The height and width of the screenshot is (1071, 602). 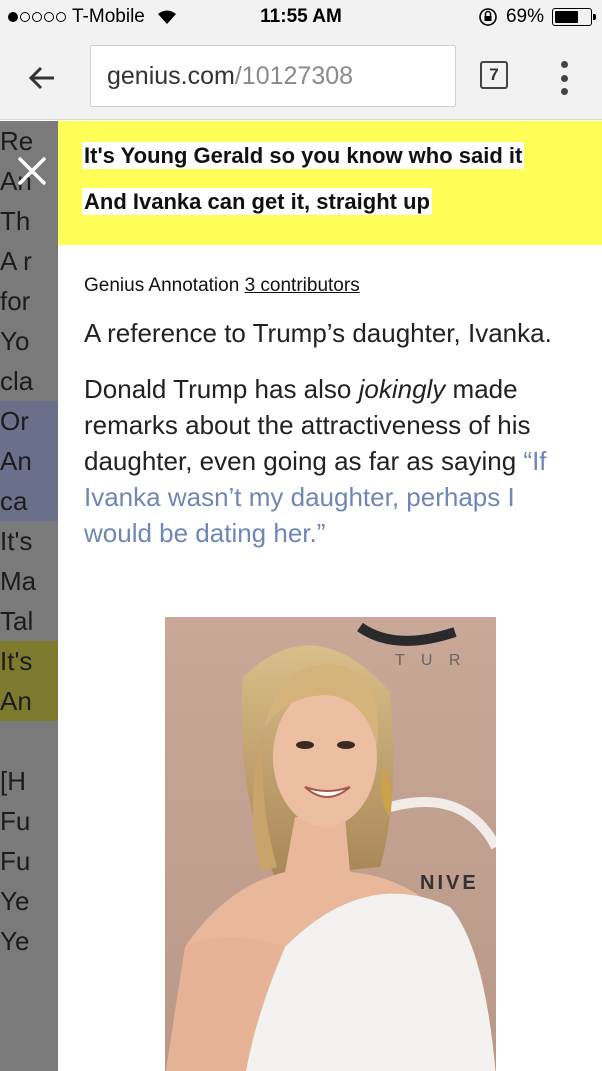 I want to click on overflow-menu-button, so click(x=564, y=78).